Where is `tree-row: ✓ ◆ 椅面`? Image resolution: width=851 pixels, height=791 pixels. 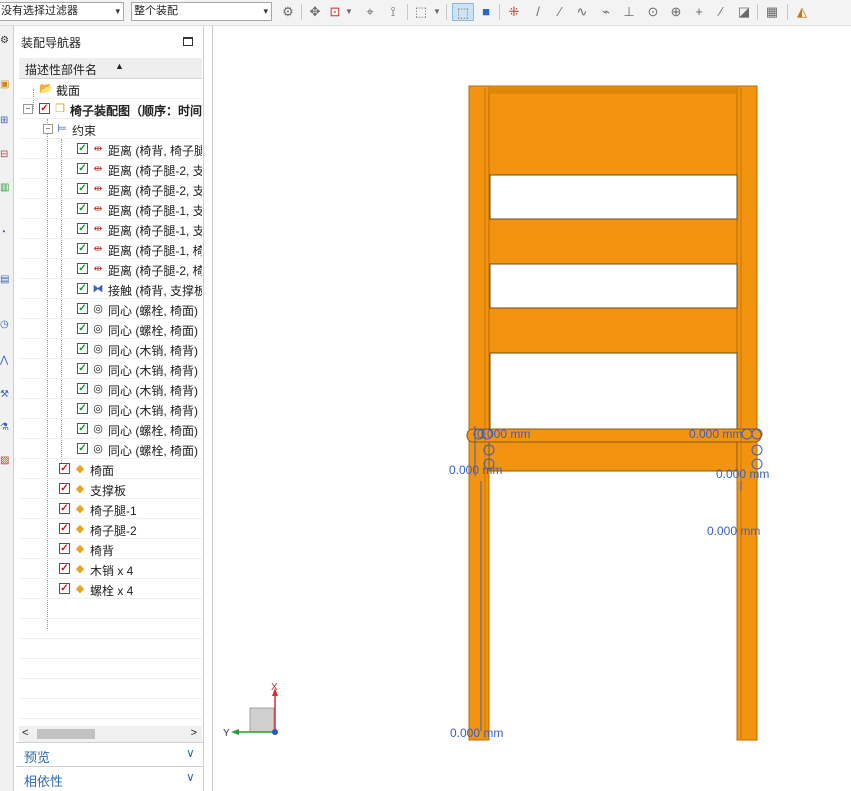 tree-row: ✓ ◆ 椅面 is located at coordinates (110, 469).